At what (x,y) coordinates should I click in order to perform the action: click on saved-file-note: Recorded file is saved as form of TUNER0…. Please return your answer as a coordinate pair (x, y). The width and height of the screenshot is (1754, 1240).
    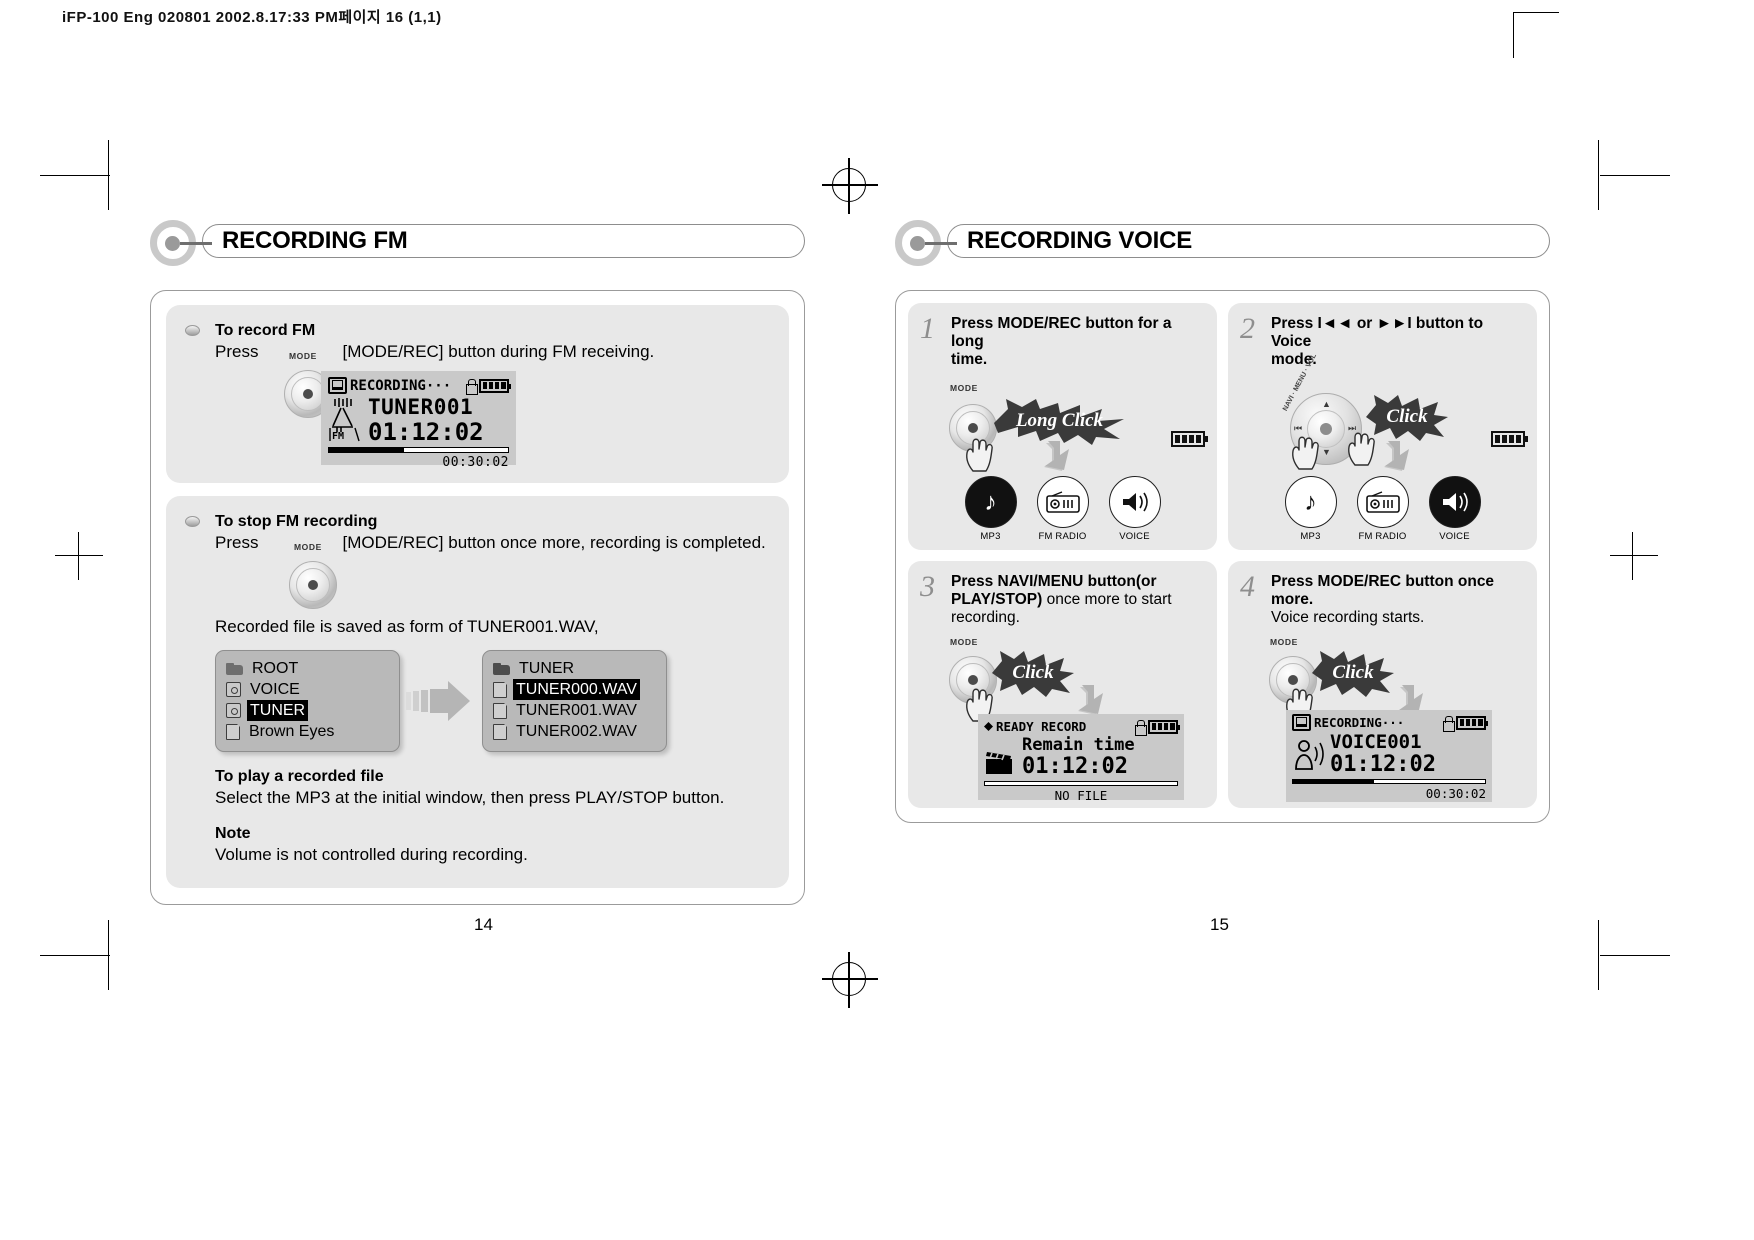
    Looking at the image, I should click on (407, 626).